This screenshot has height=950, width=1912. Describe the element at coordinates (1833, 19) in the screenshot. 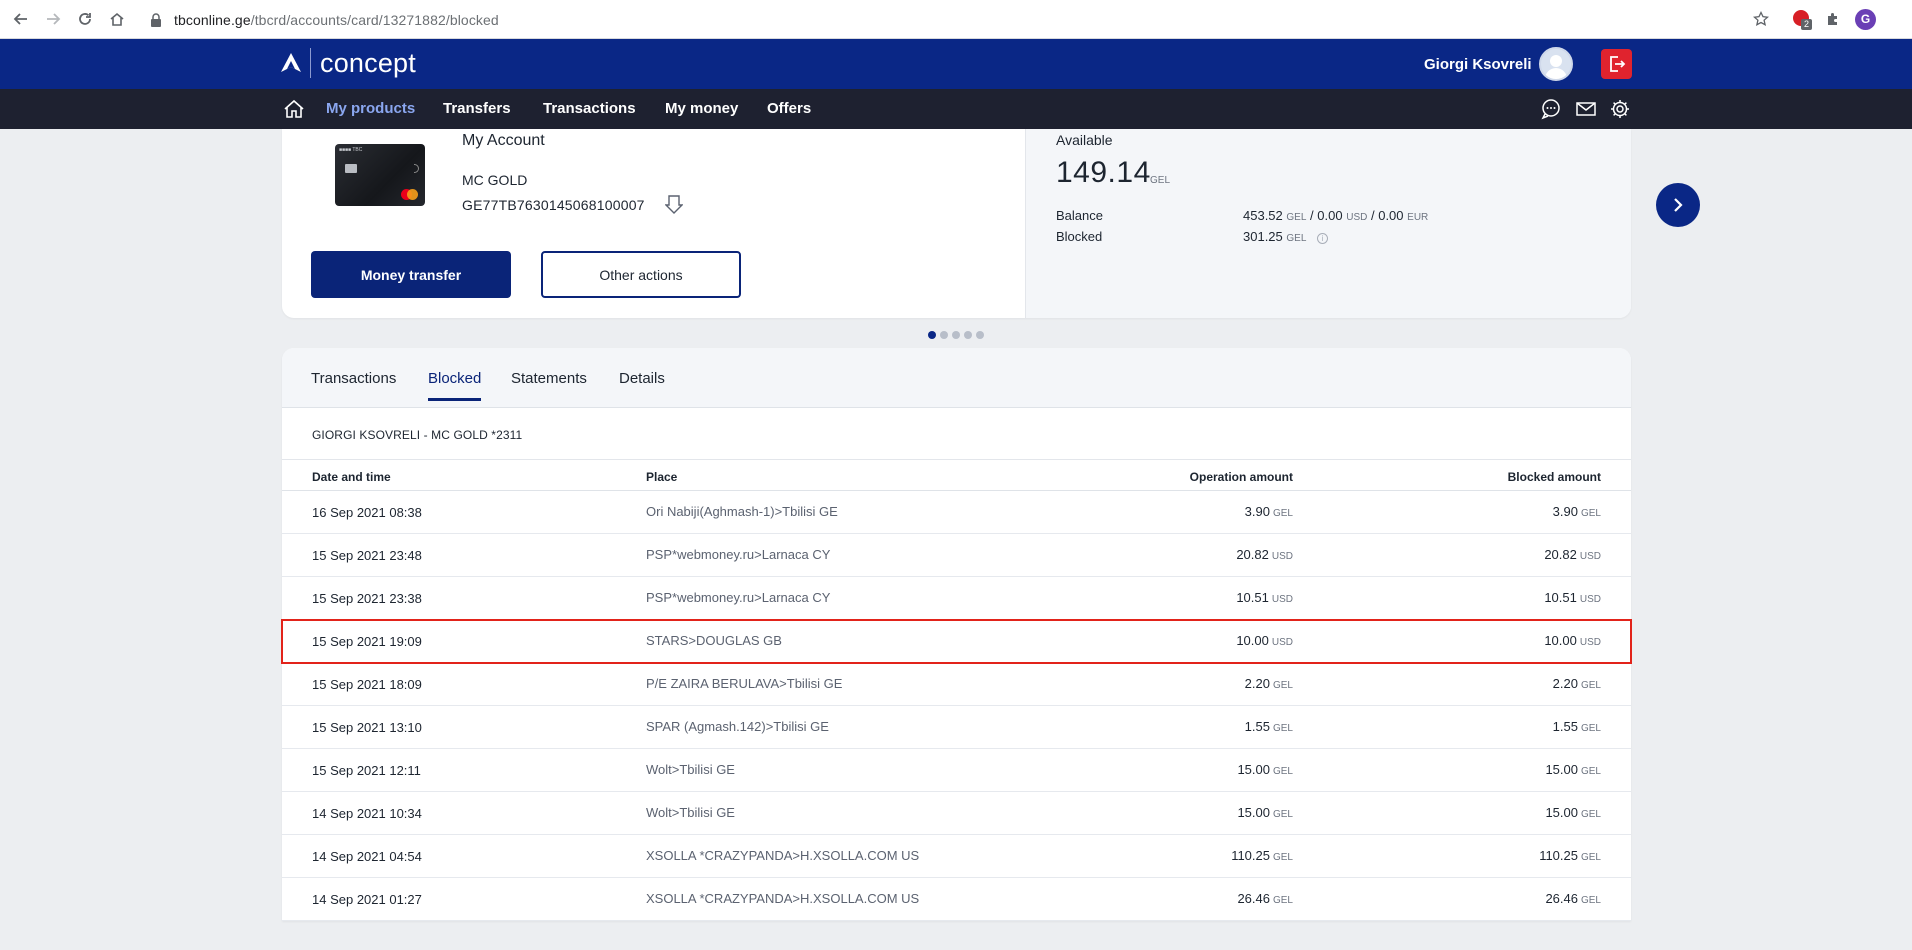

I see `extensions-puzzle-icon` at that location.